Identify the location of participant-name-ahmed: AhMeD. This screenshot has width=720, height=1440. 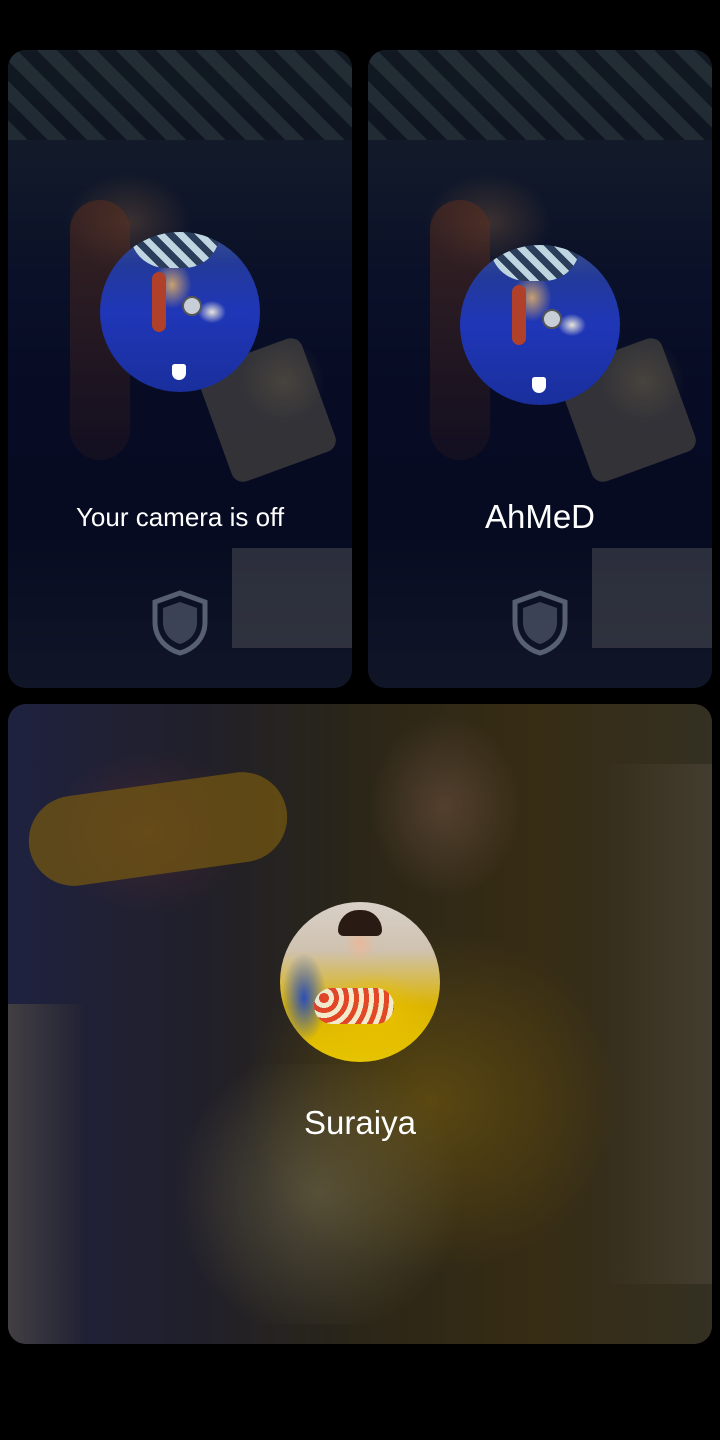
(540, 516).